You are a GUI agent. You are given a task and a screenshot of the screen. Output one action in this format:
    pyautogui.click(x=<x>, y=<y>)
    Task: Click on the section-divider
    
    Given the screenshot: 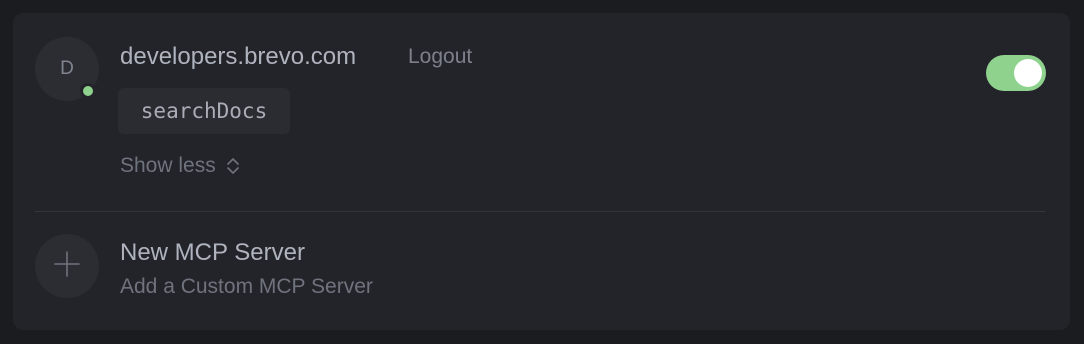 What is the action you would take?
    pyautogui.click(x=540, y=211)
    